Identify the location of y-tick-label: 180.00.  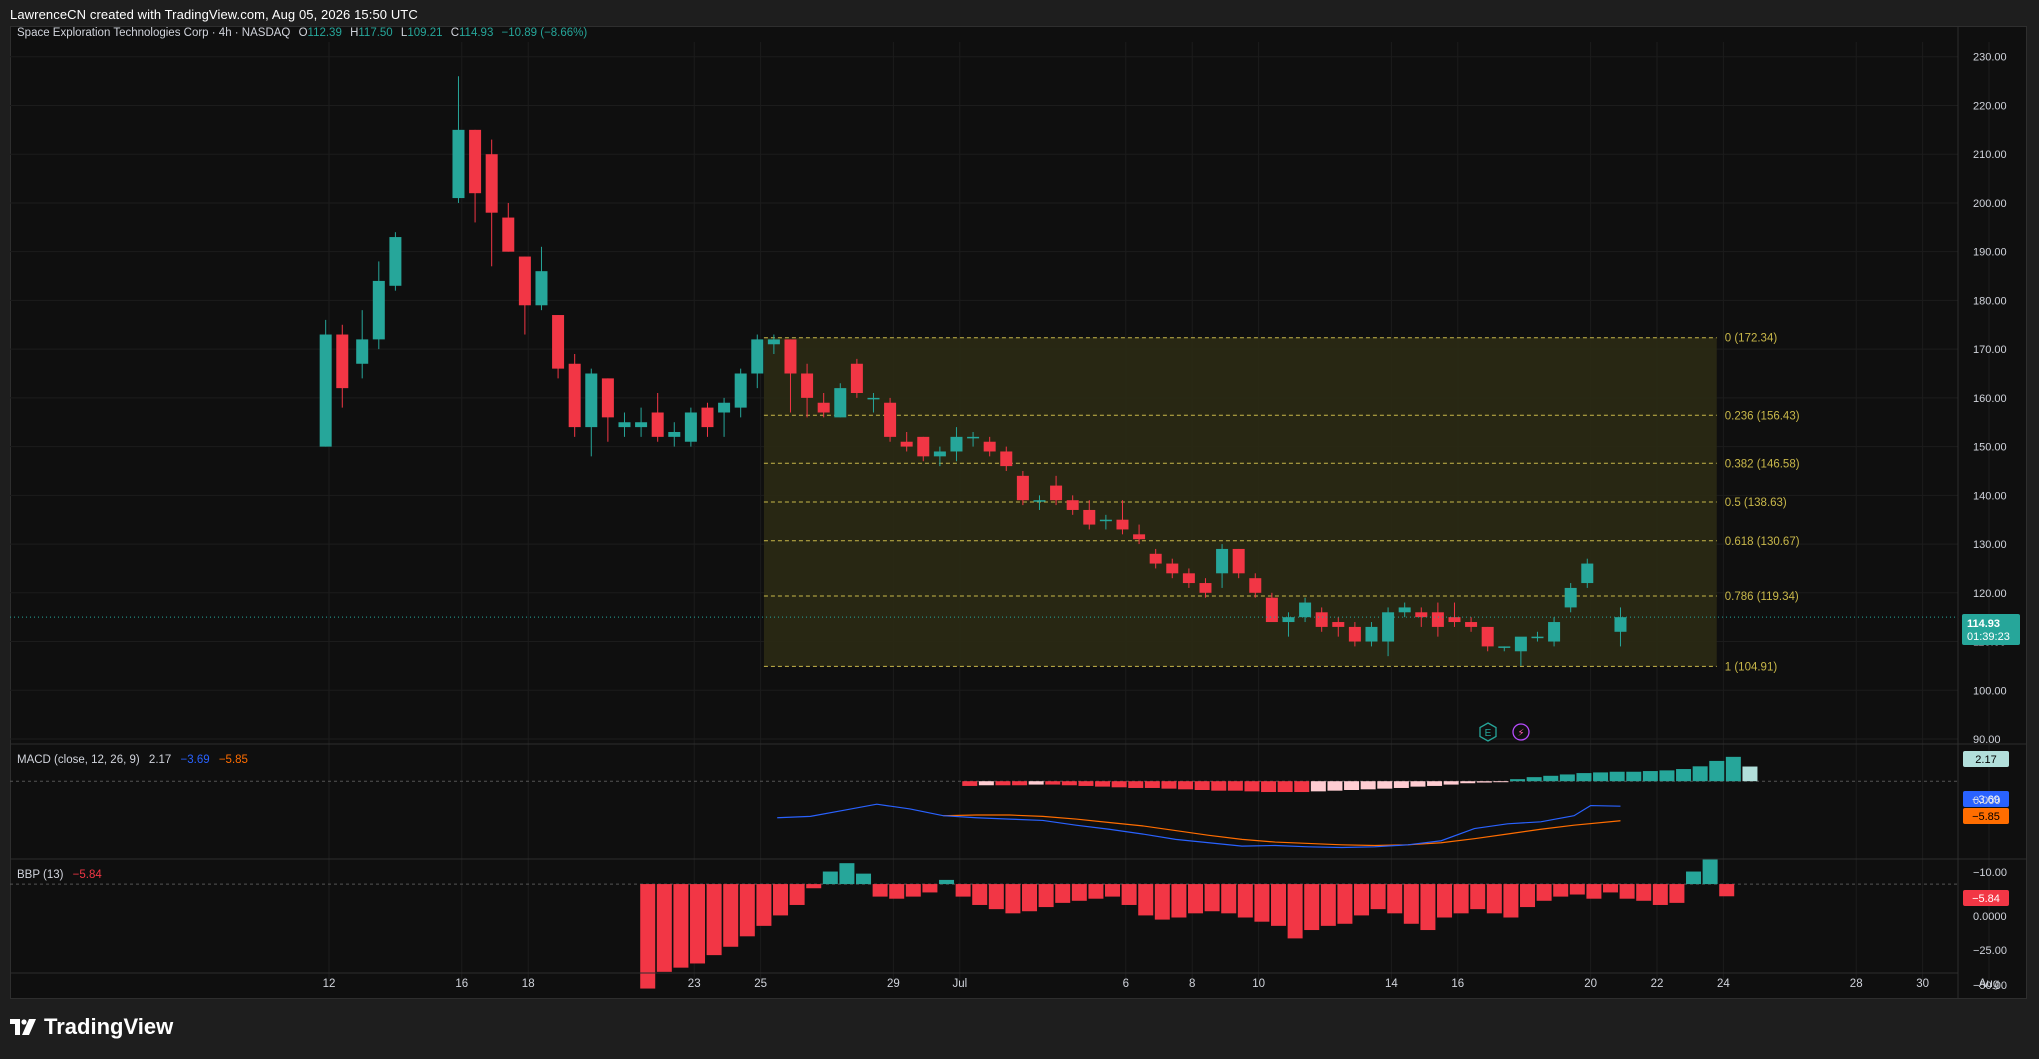
(1990, 301).